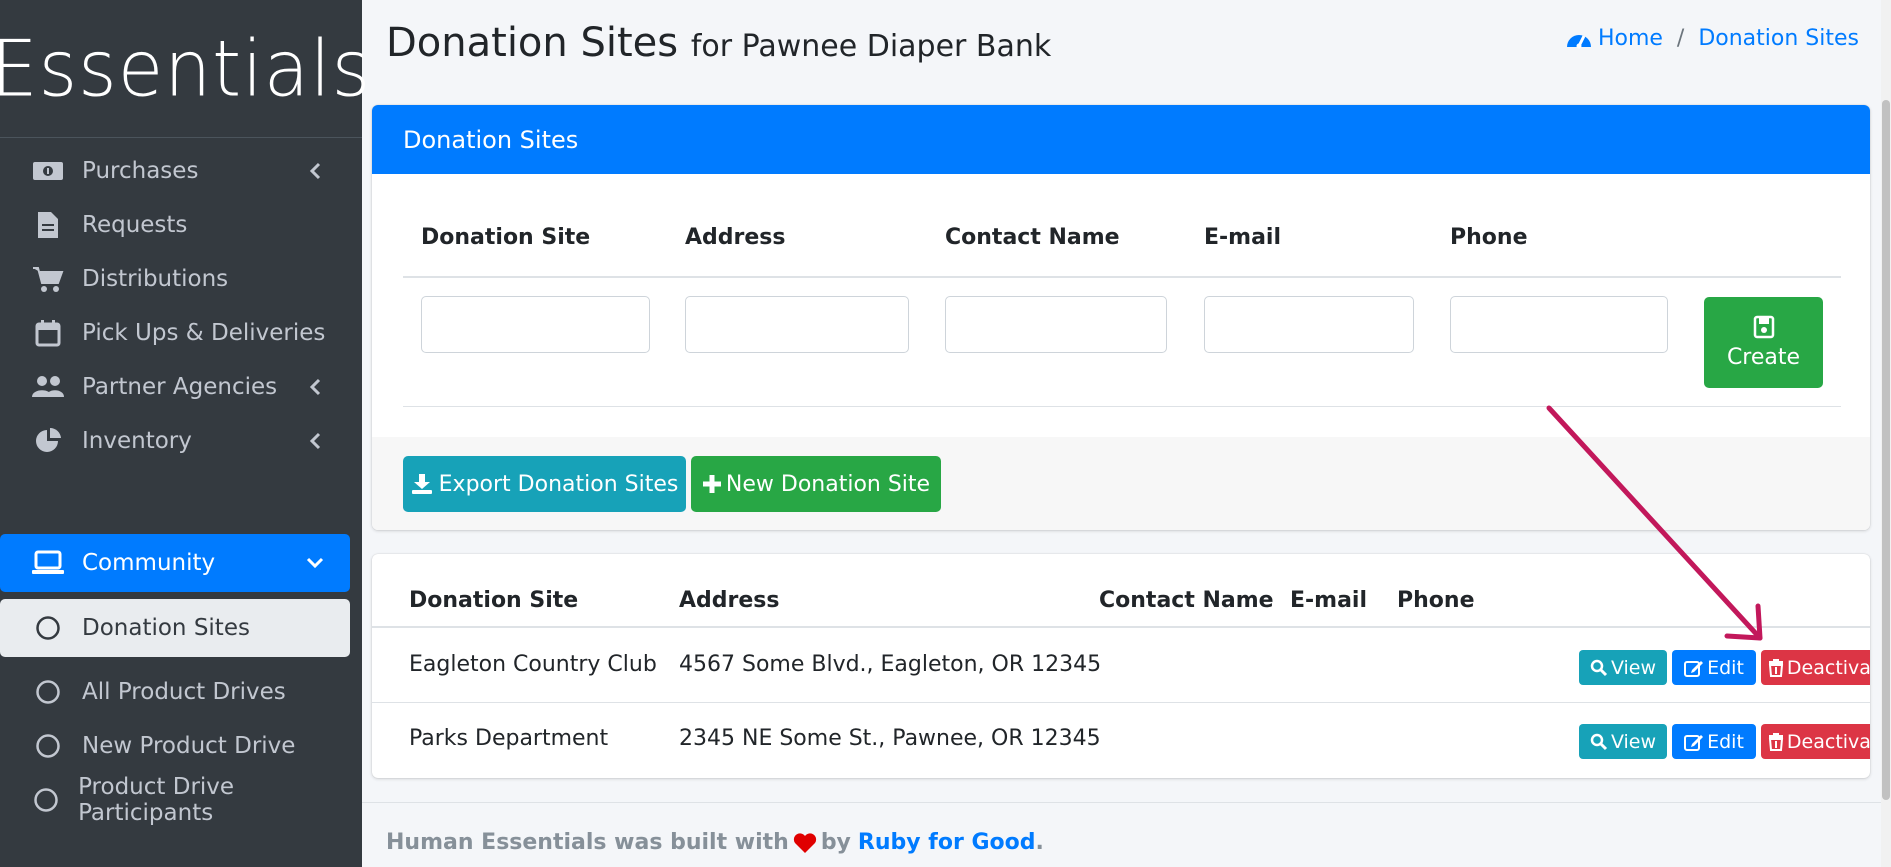  Describe the element at coordinates (1886, 450) in the screenshot. I see `scrollbar-thumb` at that location.